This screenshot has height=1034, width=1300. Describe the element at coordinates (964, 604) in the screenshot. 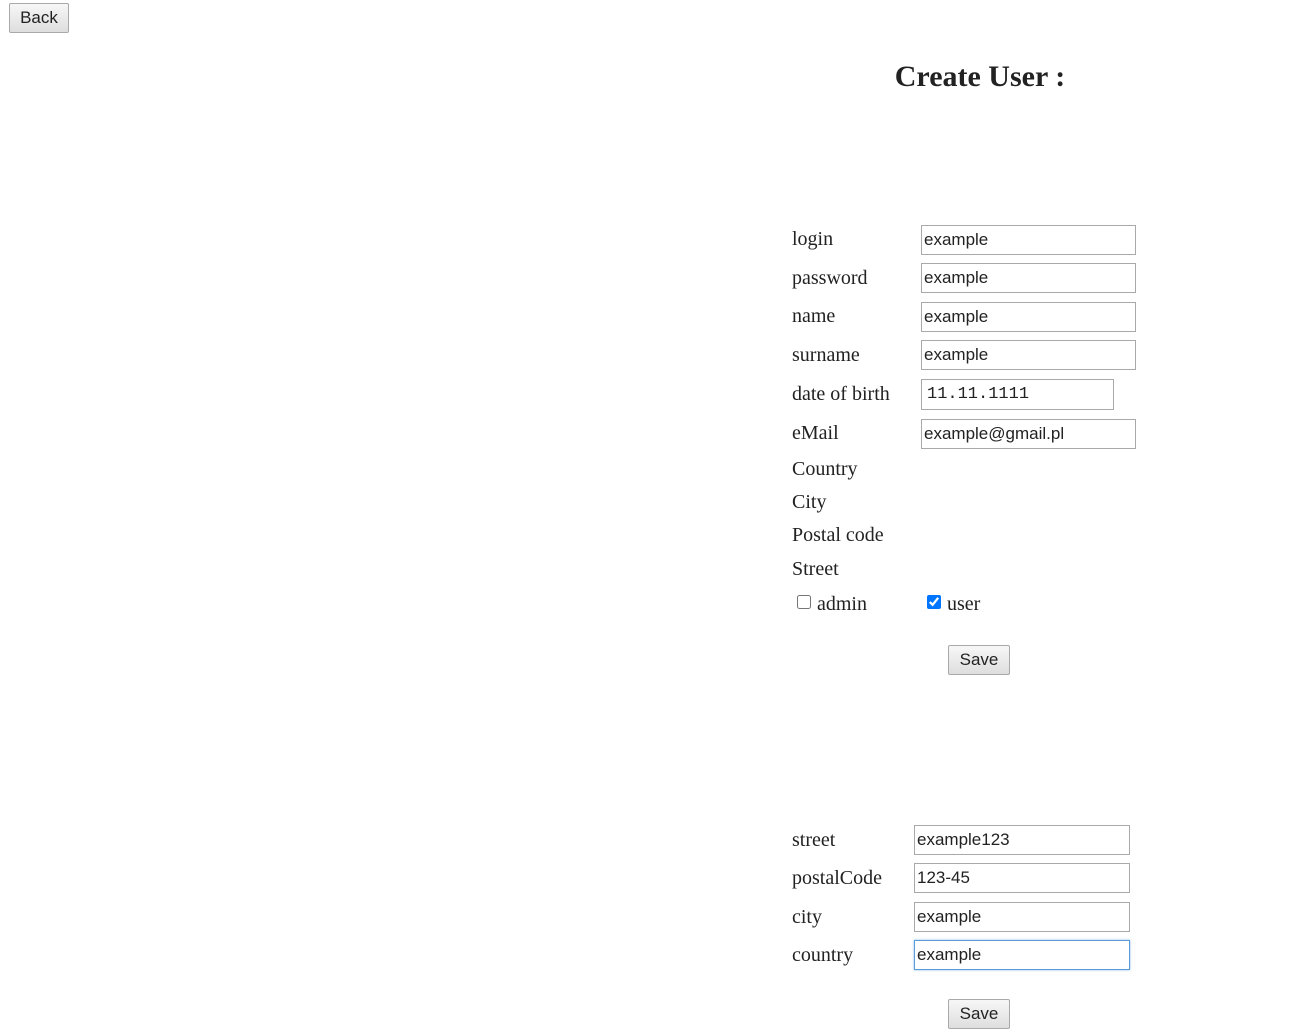

I see `user-label: user` at that location.